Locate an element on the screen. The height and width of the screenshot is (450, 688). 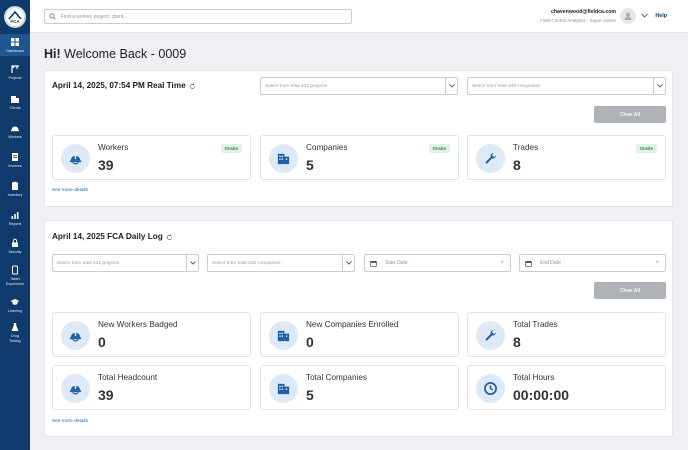
stat-card-new-companies: New Companies Enrolled 0 is located at coordinates (359, 334).